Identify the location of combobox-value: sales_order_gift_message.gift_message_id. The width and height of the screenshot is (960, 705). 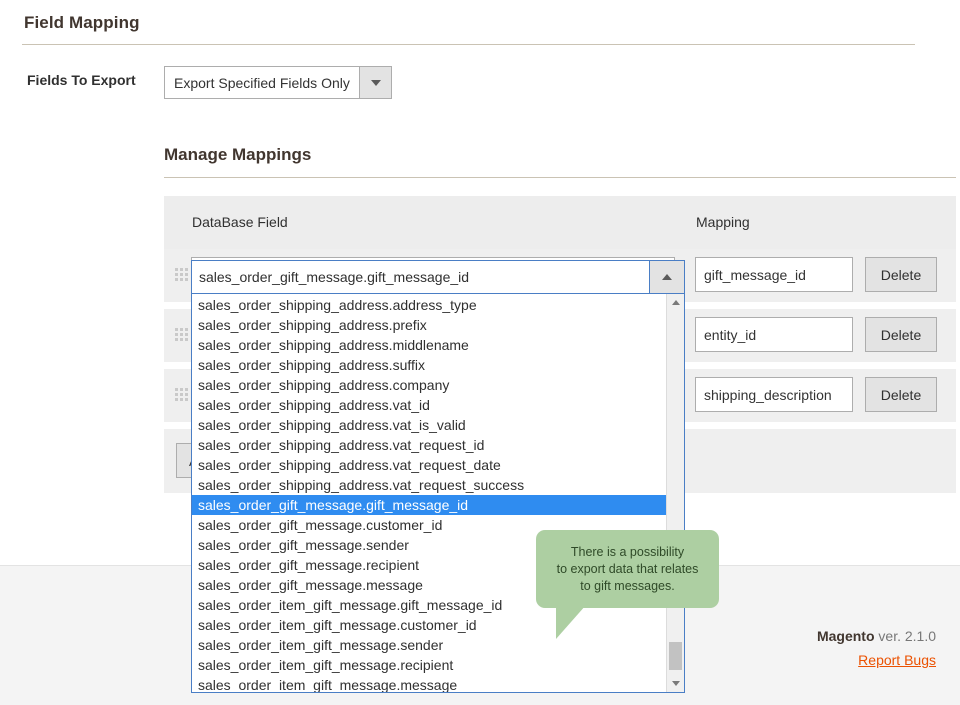
(334, 277).